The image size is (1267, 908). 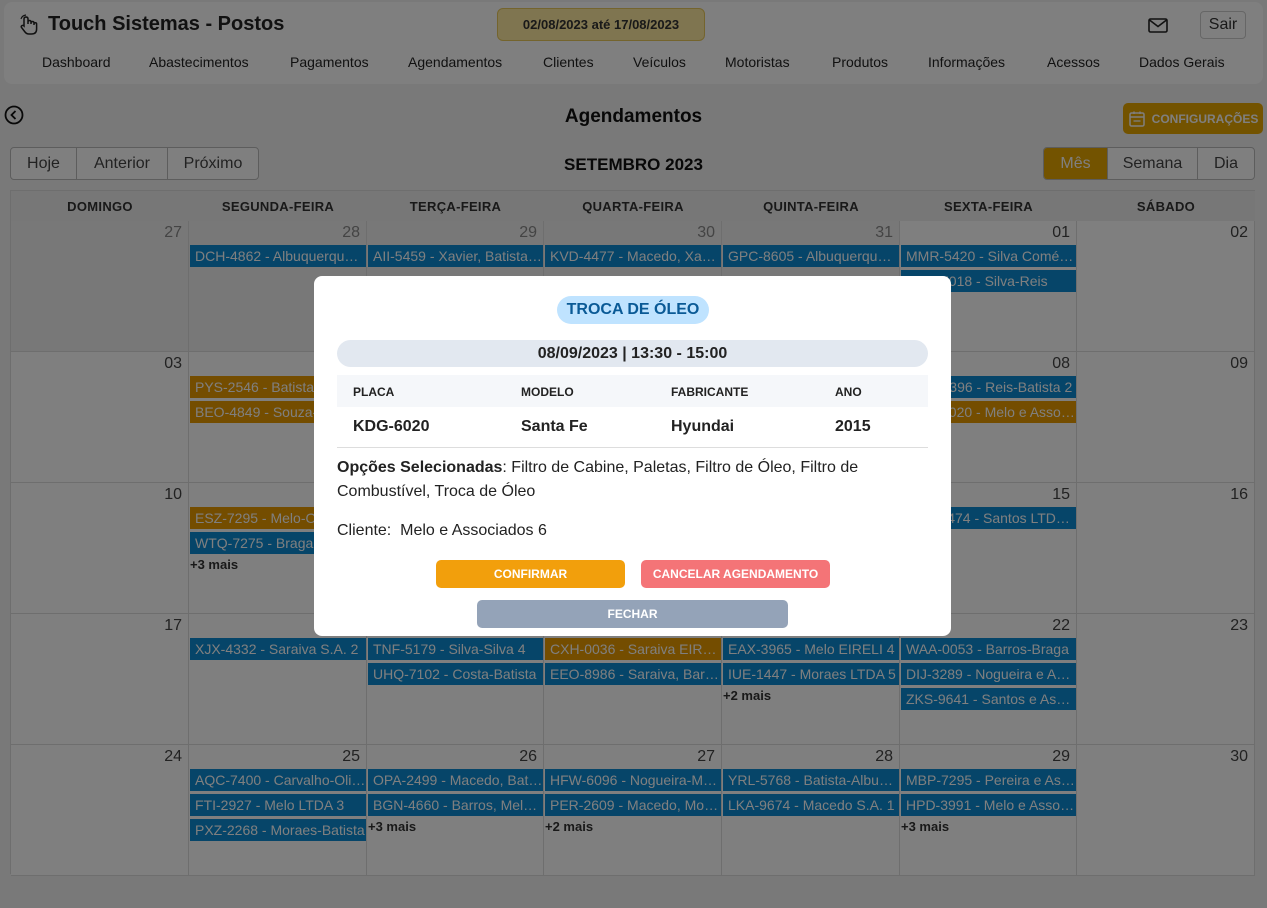 What do you see at coordinates (848, 392) in the screenshot?
I see `header-ano: ANO` at bounding box center [848, 392].